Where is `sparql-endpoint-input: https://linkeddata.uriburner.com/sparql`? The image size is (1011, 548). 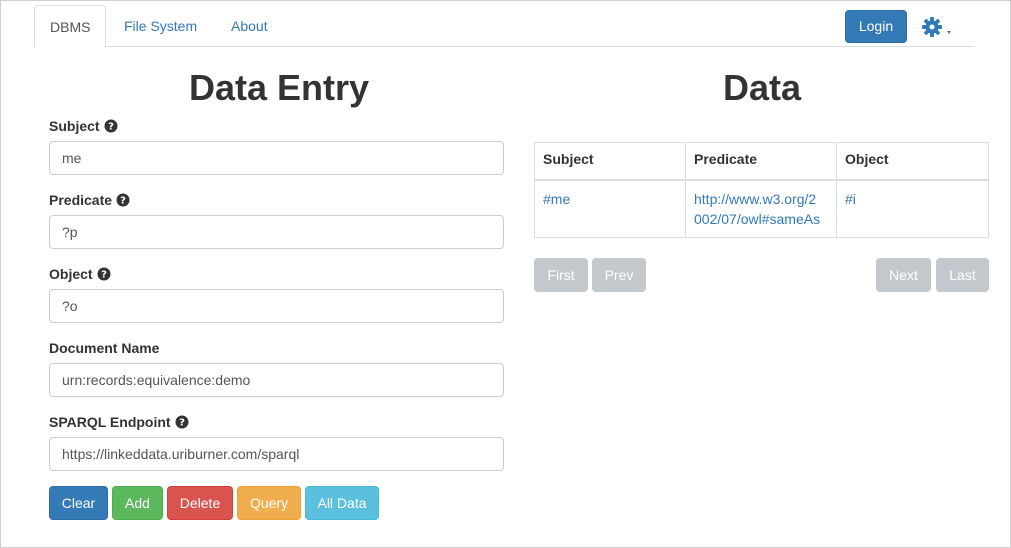 sparql-endpoint-input: https://linkeddata.uriburner.com/sparql is located at coordinates (276, 454).